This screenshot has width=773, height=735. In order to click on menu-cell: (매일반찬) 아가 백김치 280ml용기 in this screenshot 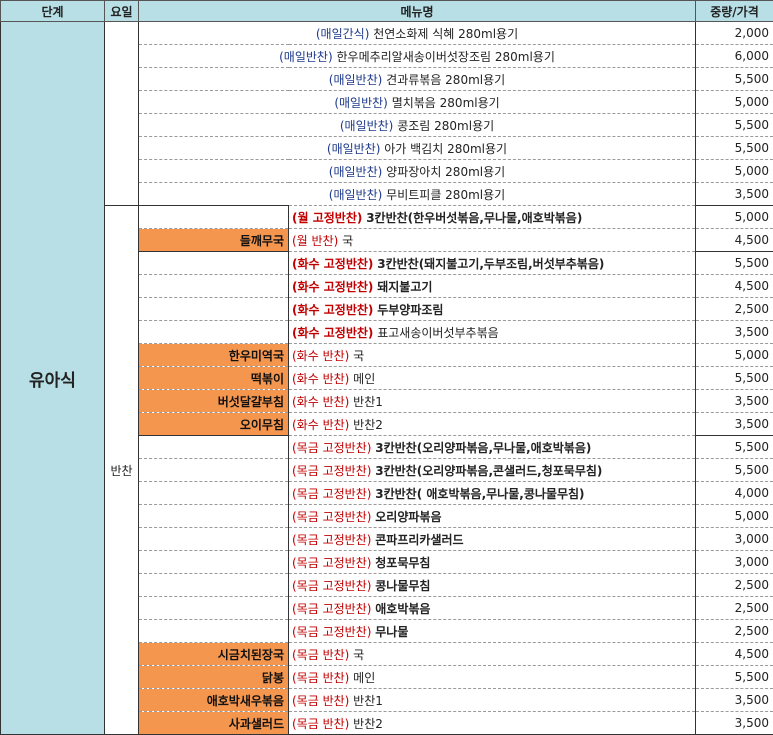, I will do `click(417, 148)`.